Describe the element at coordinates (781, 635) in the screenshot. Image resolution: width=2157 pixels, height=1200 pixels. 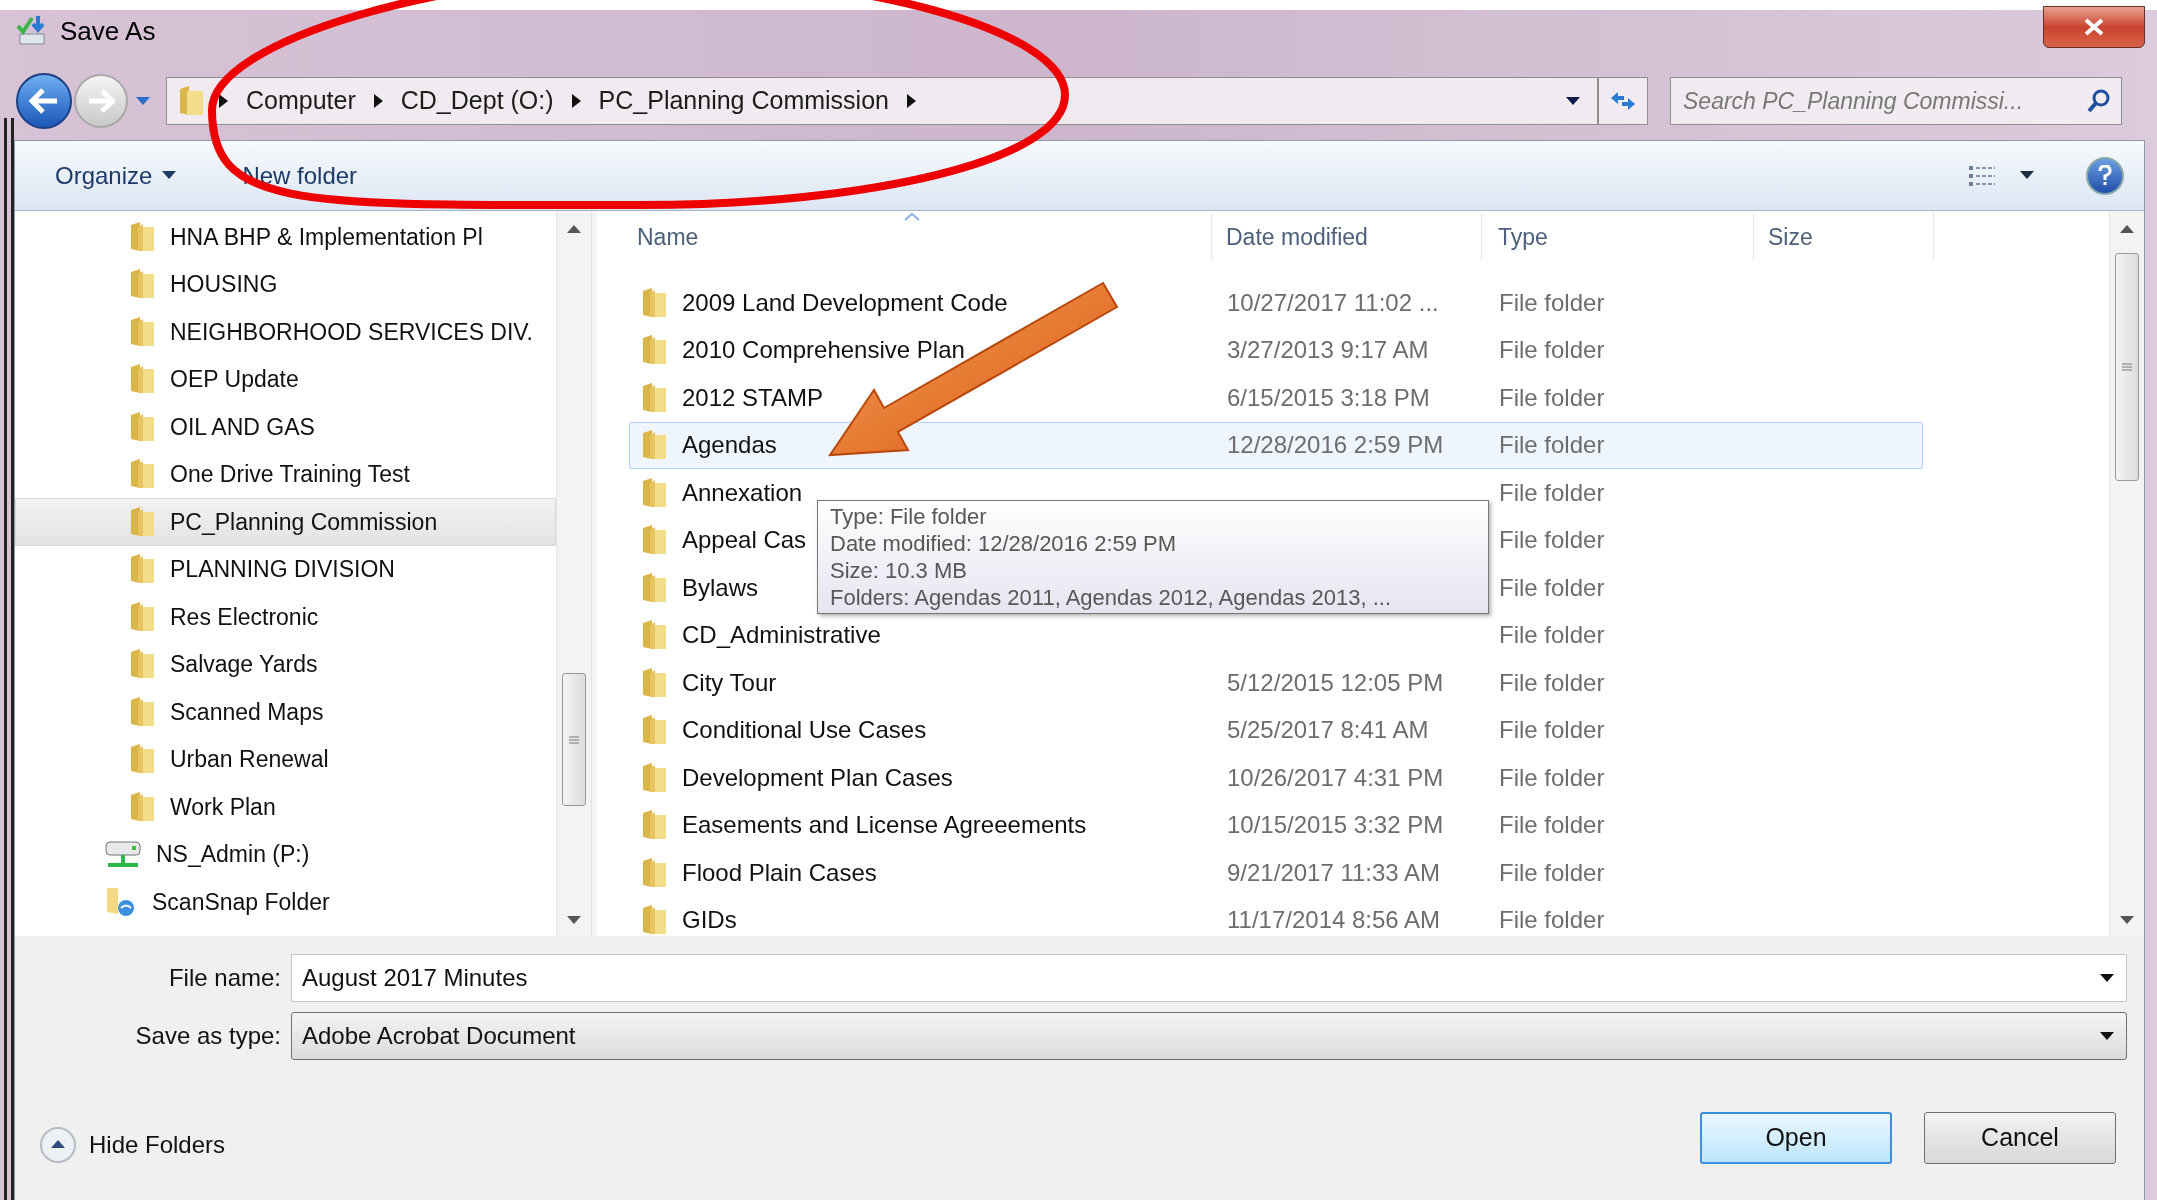
I see `file-name: CD_Administrative` at that location.